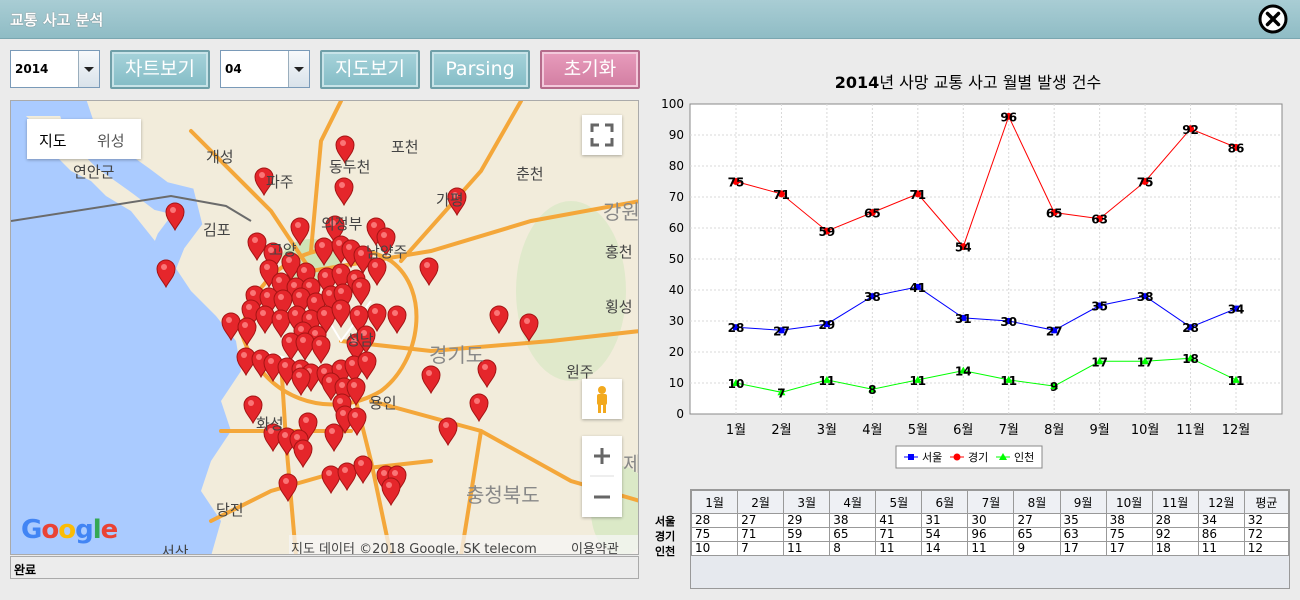 Image resolution: width=1300 pixels, height=600 pixels. I want to click on table-row-label: 인천, so click(665, 551).